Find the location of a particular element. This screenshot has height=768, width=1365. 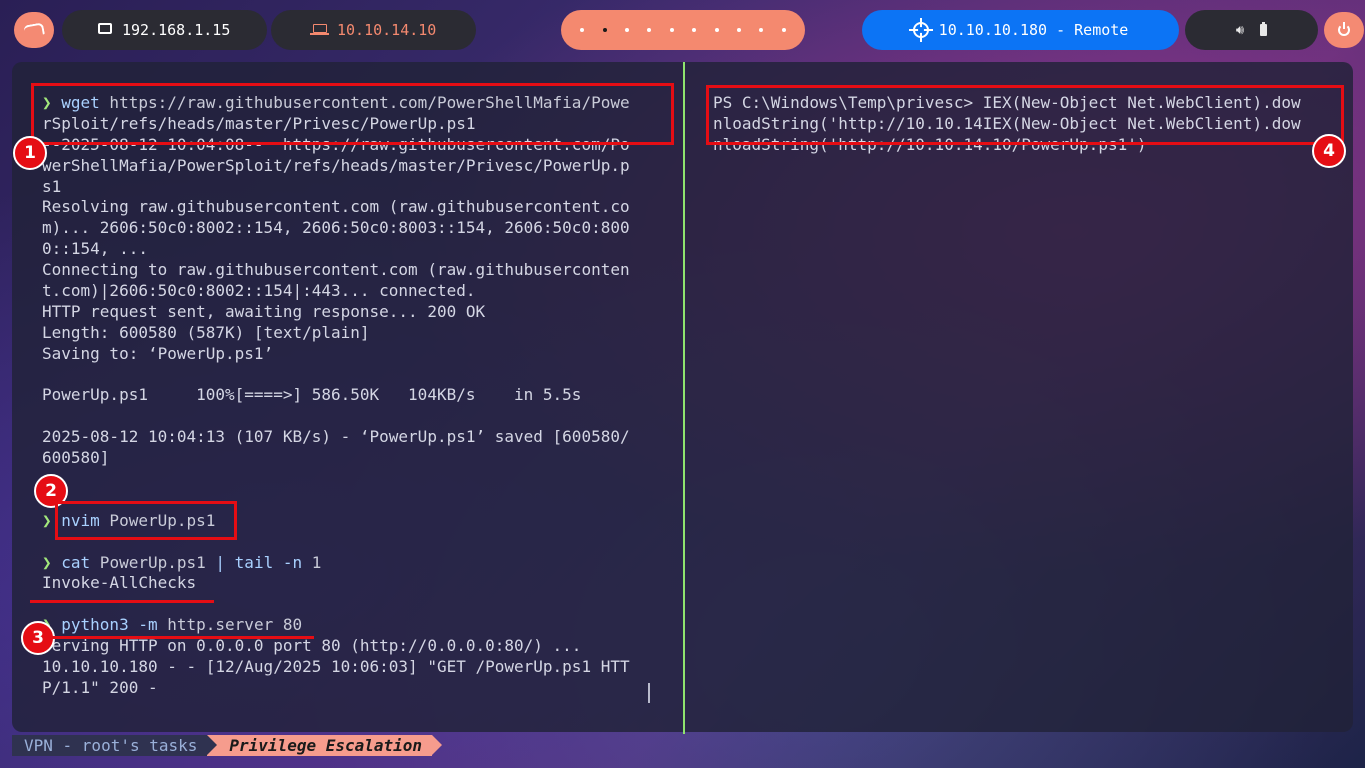

workspace-dot-active is located at coordinates (604, 30).